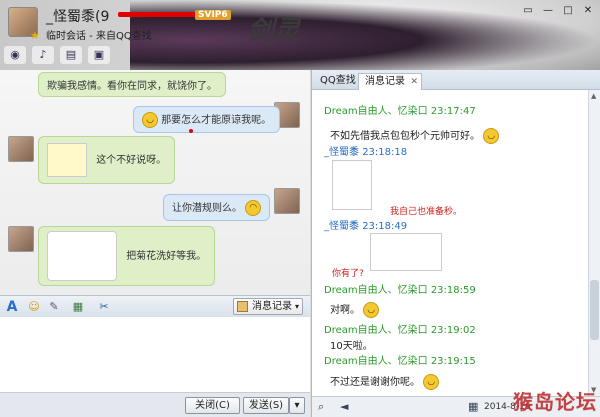  I want to click on close-tab-icon: ✕, so click(414, 82).